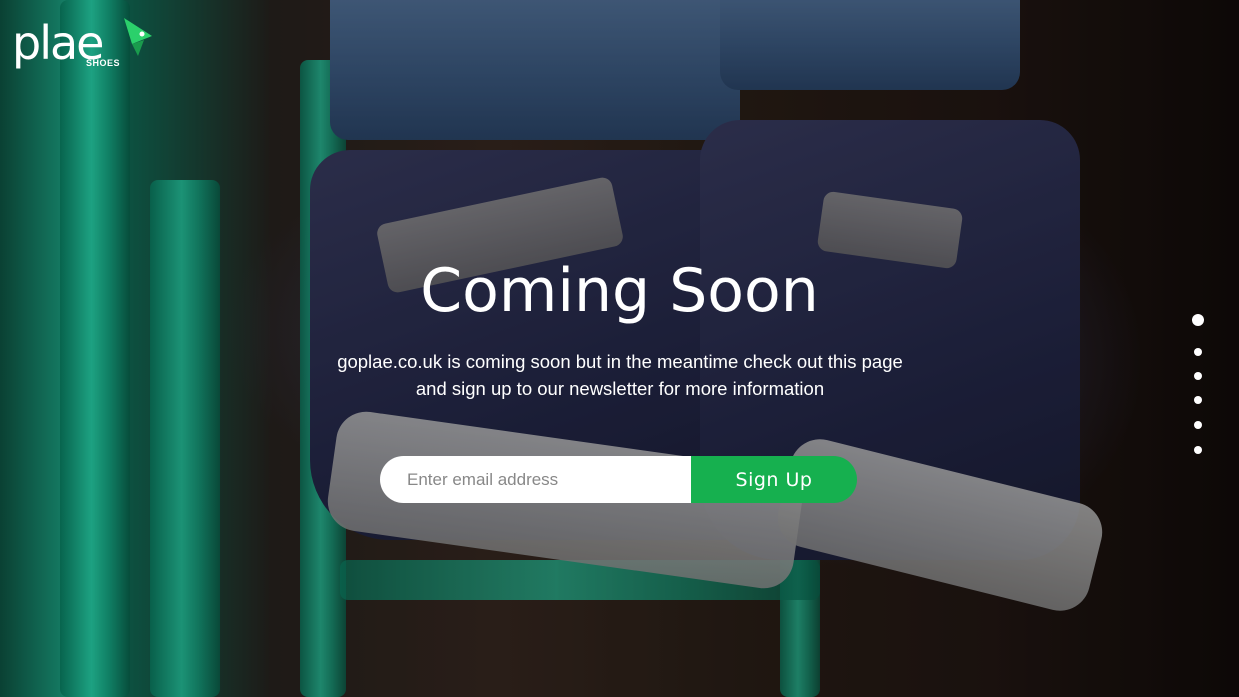 This screenshot has width=1239, height=697. What do you see at coordinates (87, 44) in the screenshot?
I see `brand-logo: plae SHOES` at bounding box center [87, 44].